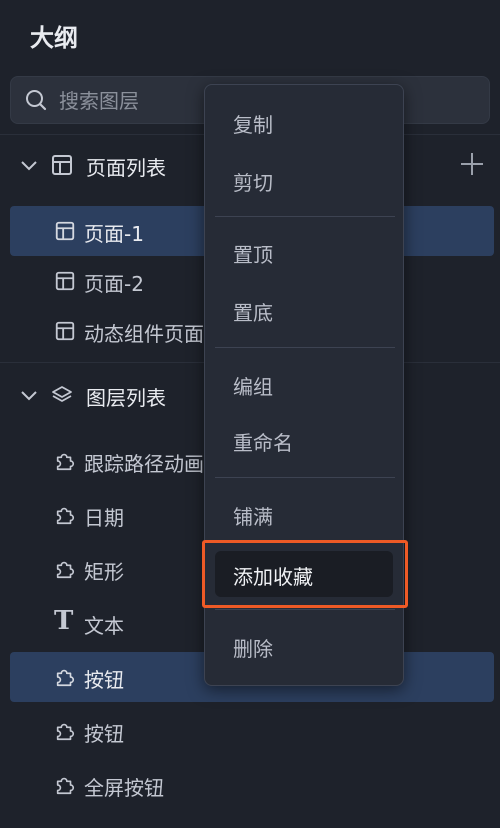 Image resolution: width=500 pixels, height=828 pixels. Describe the element at coordinates (253, 649) in the screenshot. I see `menu-item-label: 删除` at that location.